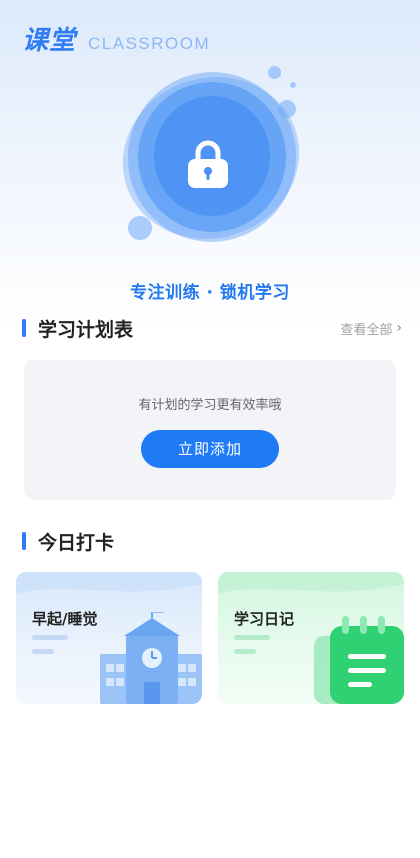  Describe the element at coordinates (212, 541) in the screenshot. I see `checkin-section-header: 今日打卡` at that location.